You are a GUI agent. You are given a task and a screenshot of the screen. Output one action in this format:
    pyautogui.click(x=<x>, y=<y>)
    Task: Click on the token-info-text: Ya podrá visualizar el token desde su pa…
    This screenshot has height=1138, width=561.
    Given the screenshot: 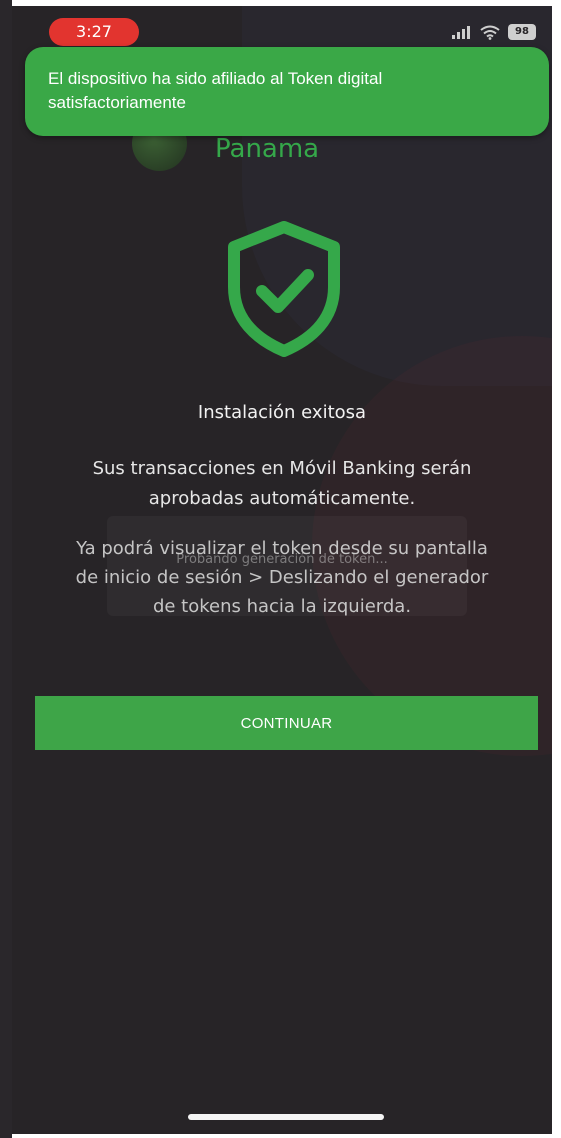 What is the action you would take?
    pyautogui.click(x=282, y=577)
    